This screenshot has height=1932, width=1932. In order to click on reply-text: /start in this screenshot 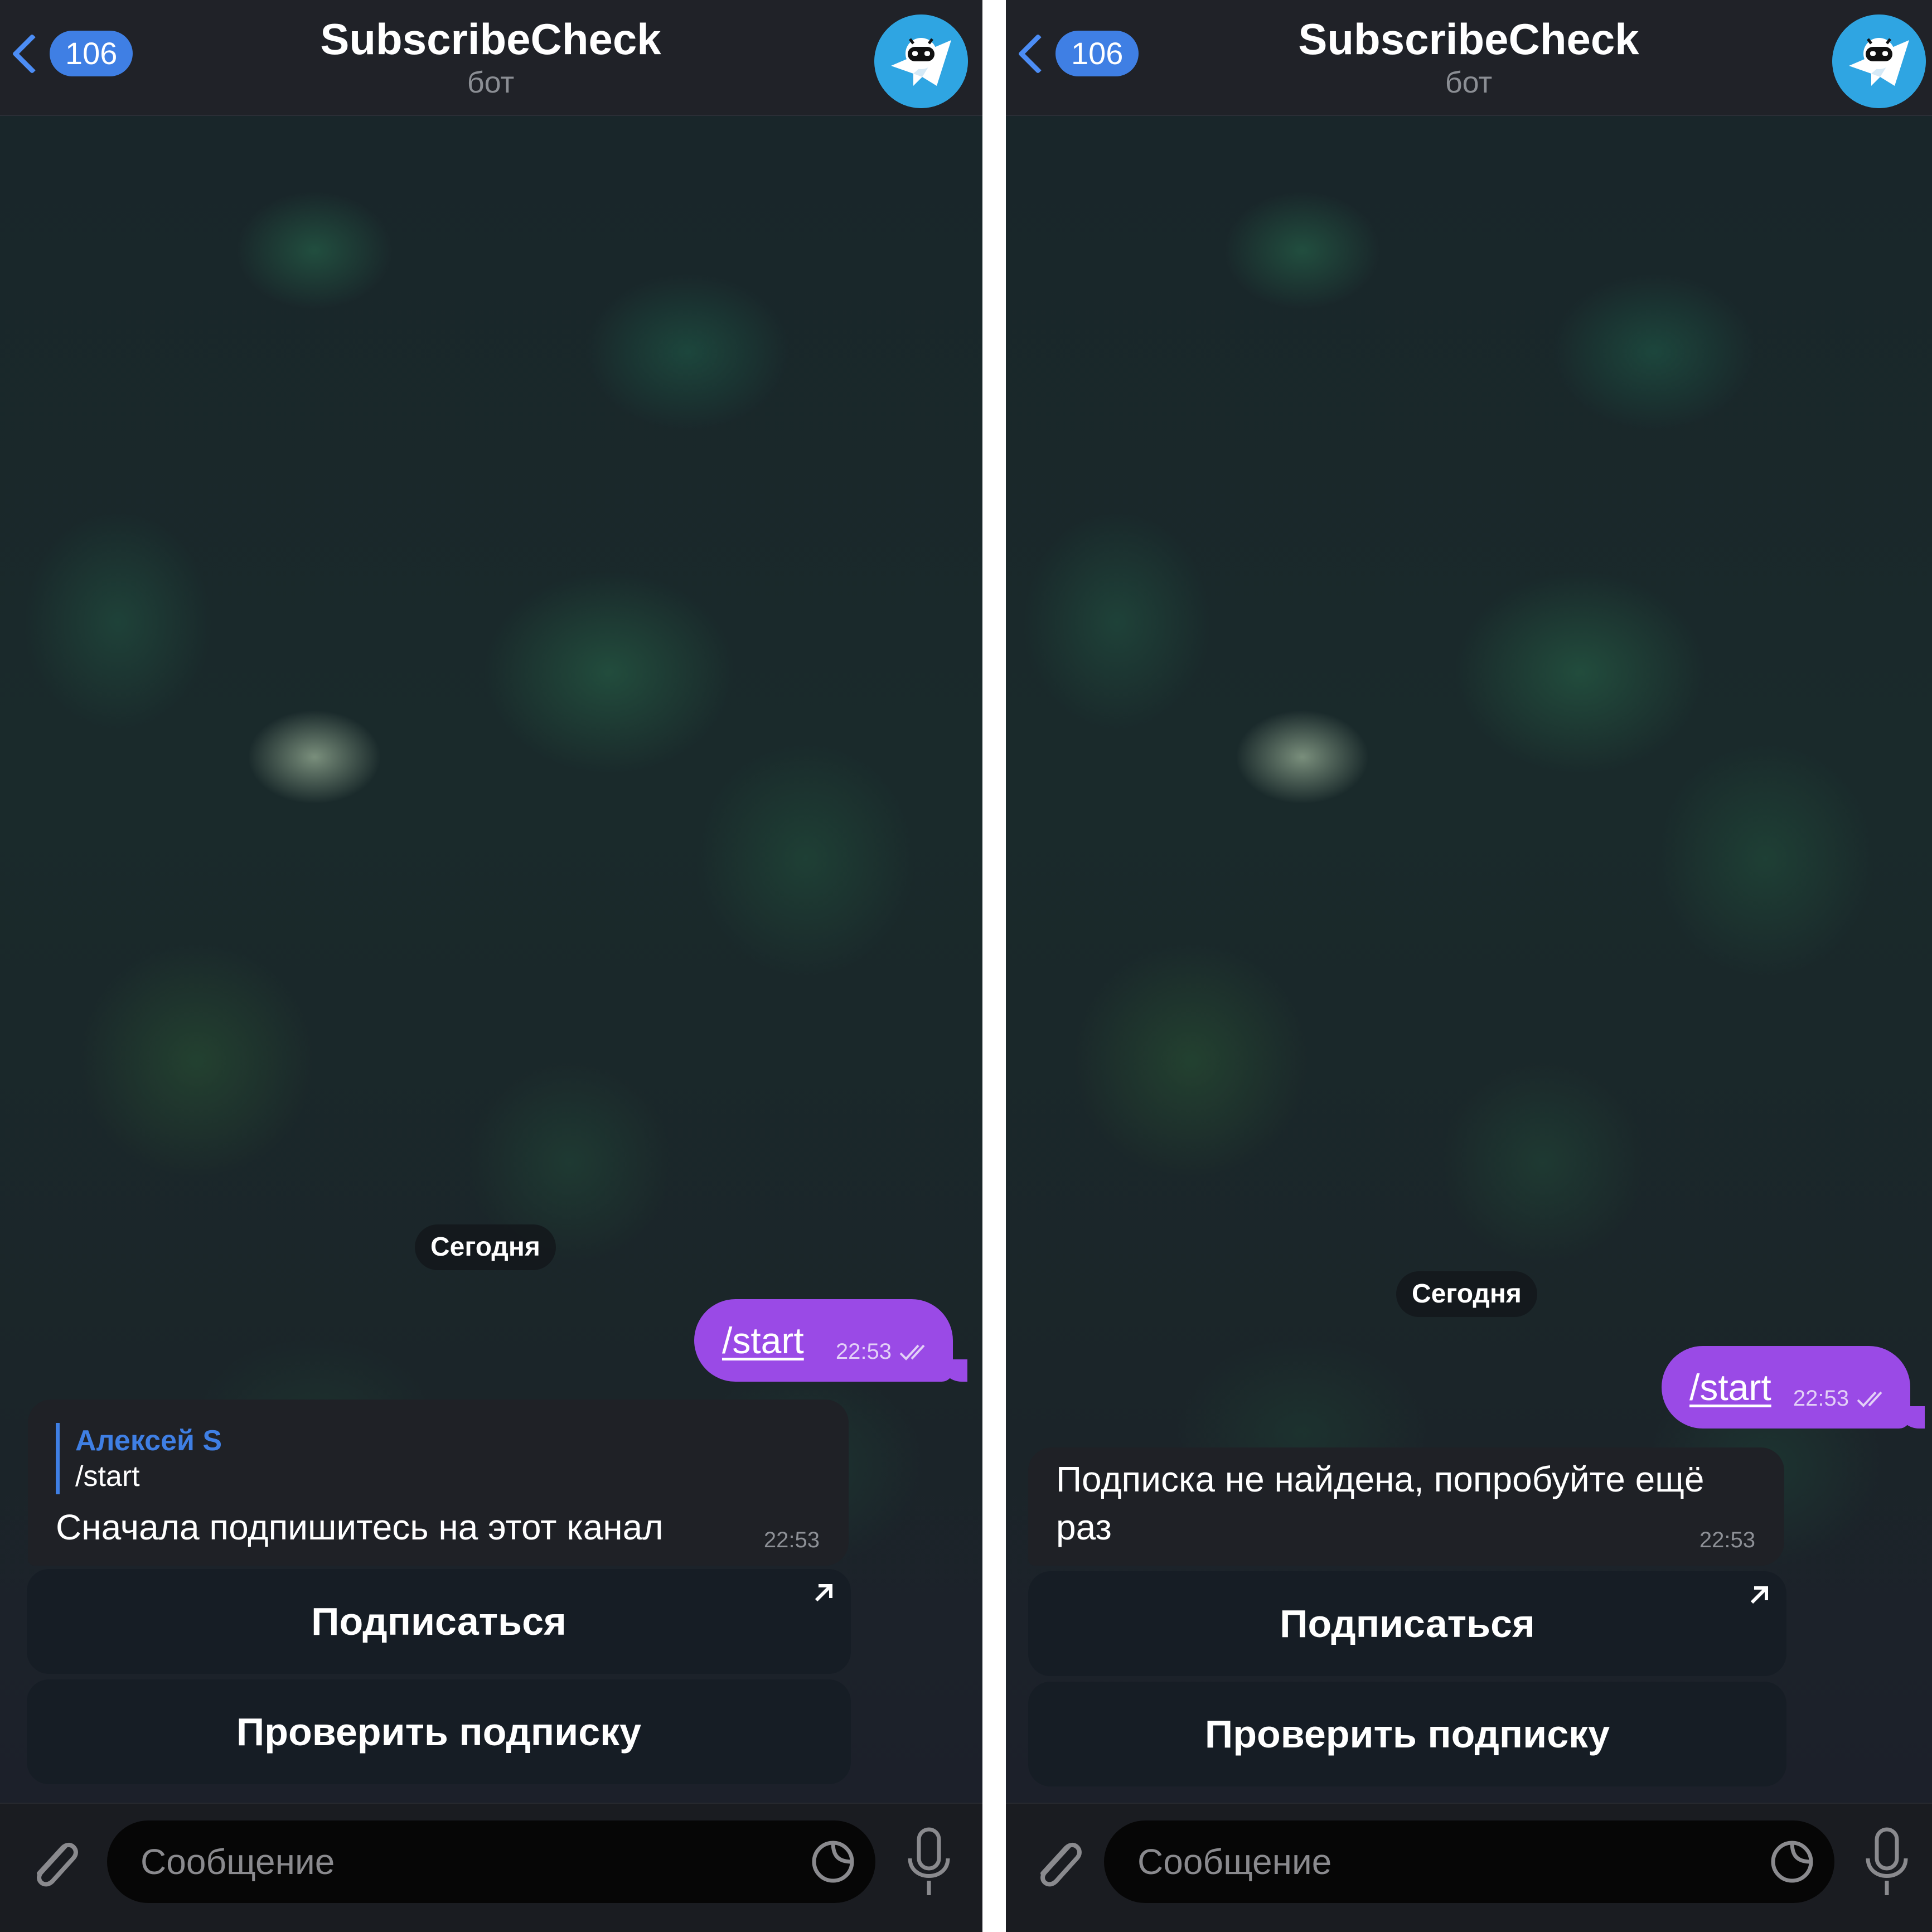, I will do `click(107, 1476)`.